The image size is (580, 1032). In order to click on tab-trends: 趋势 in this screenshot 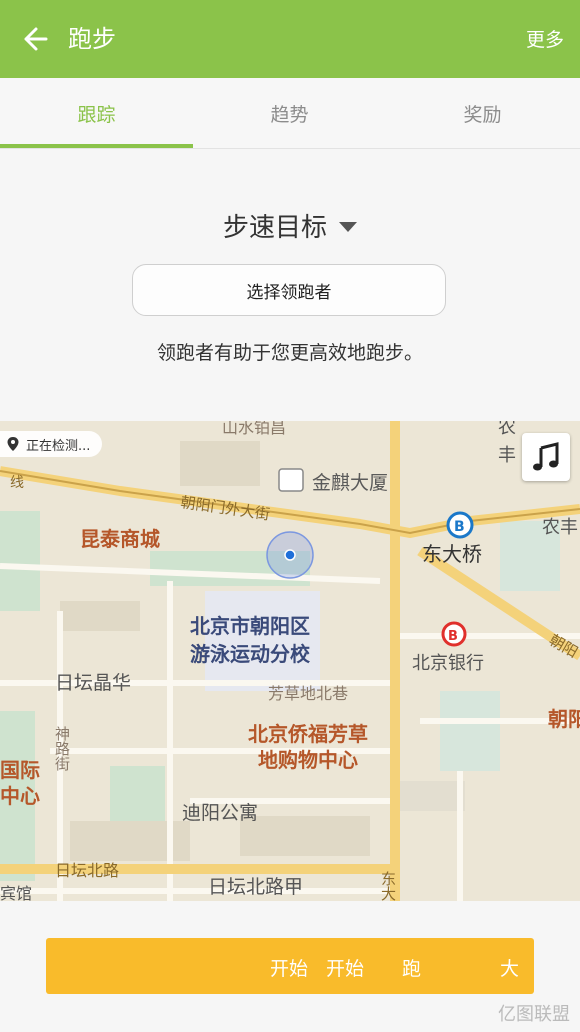, I will do `click(289, 113)`.